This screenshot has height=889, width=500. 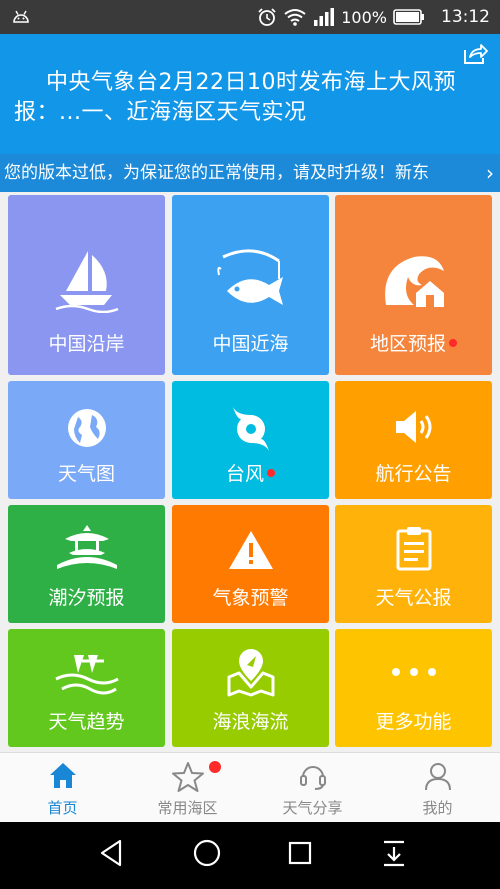 I want to click on more-dots-icon, so click(x=413, y=672).